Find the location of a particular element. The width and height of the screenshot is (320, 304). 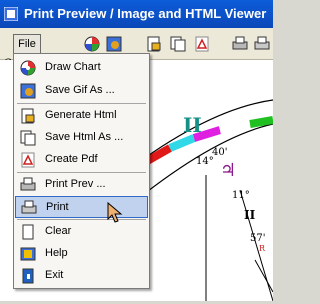

sign-glyph-gemini-small: II is located at coordinates (250, 215).